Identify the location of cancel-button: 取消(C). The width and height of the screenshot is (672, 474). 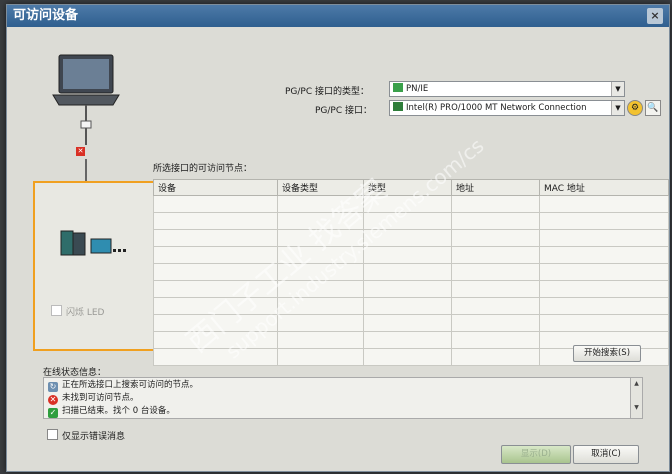
(606, 454).